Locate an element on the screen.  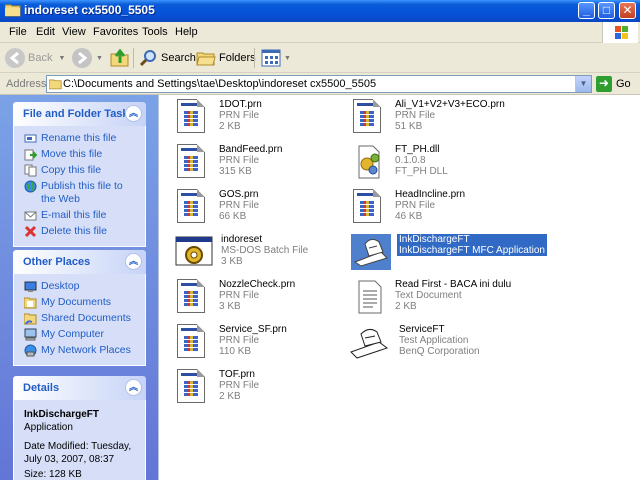
toolbar: Back ▼ ▼ Search Folders ▼ is located at coordinates (320, 58).